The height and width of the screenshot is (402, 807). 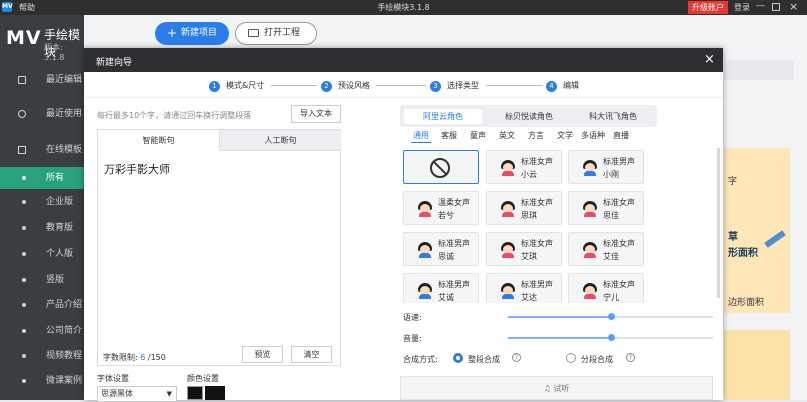 What do you see at coordinates (64, 331) in the screenshot?
I see `sidebar-item-label: 公司简介` at bounding box center [64, 331].